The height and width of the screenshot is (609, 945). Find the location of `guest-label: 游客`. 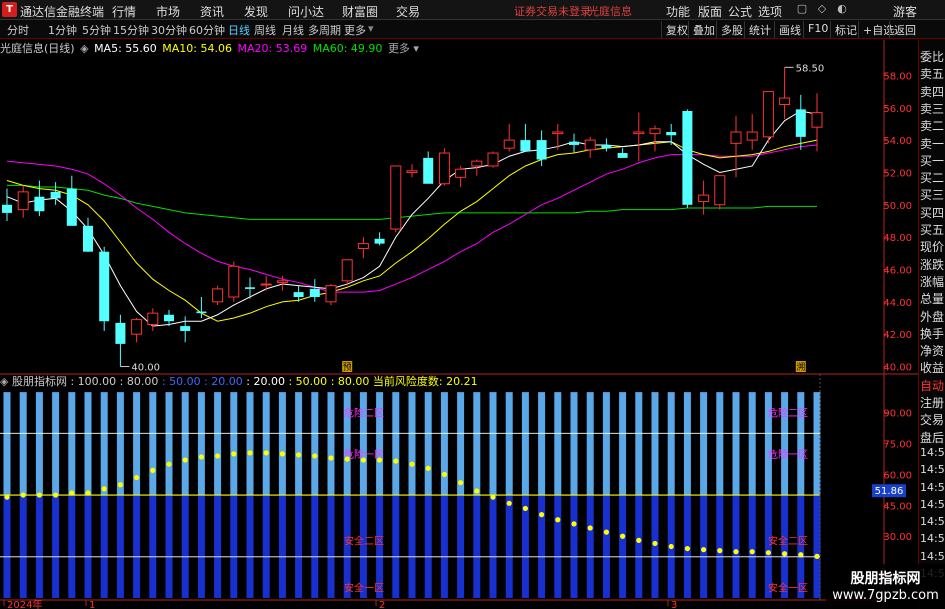

guest-label: 游客 is located at coordinates (905, 11).